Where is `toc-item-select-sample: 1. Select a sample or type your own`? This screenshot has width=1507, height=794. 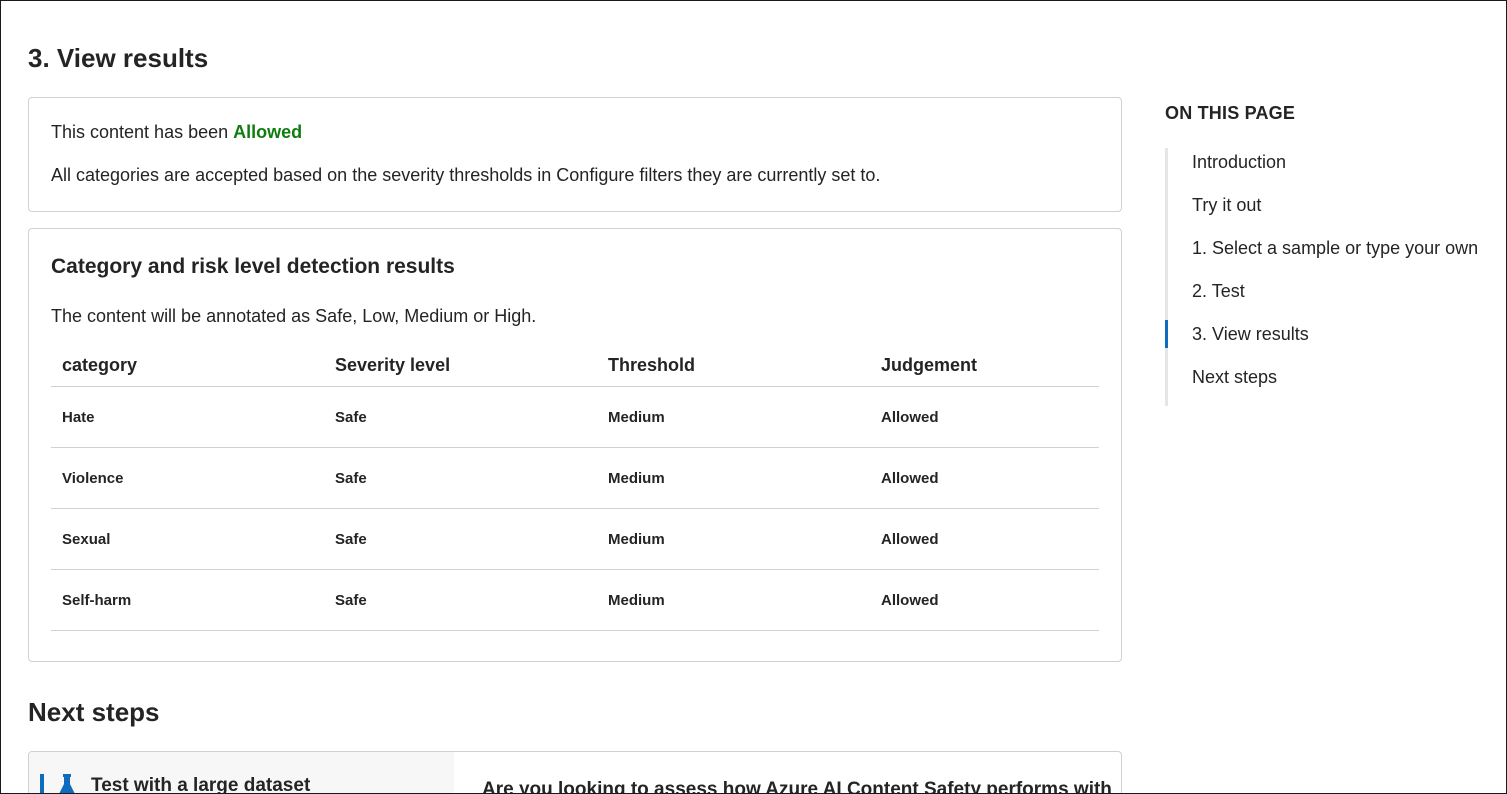 toc-item-select-sample: 1. Select a sample or type your own is located at coordinates (1337, 255).